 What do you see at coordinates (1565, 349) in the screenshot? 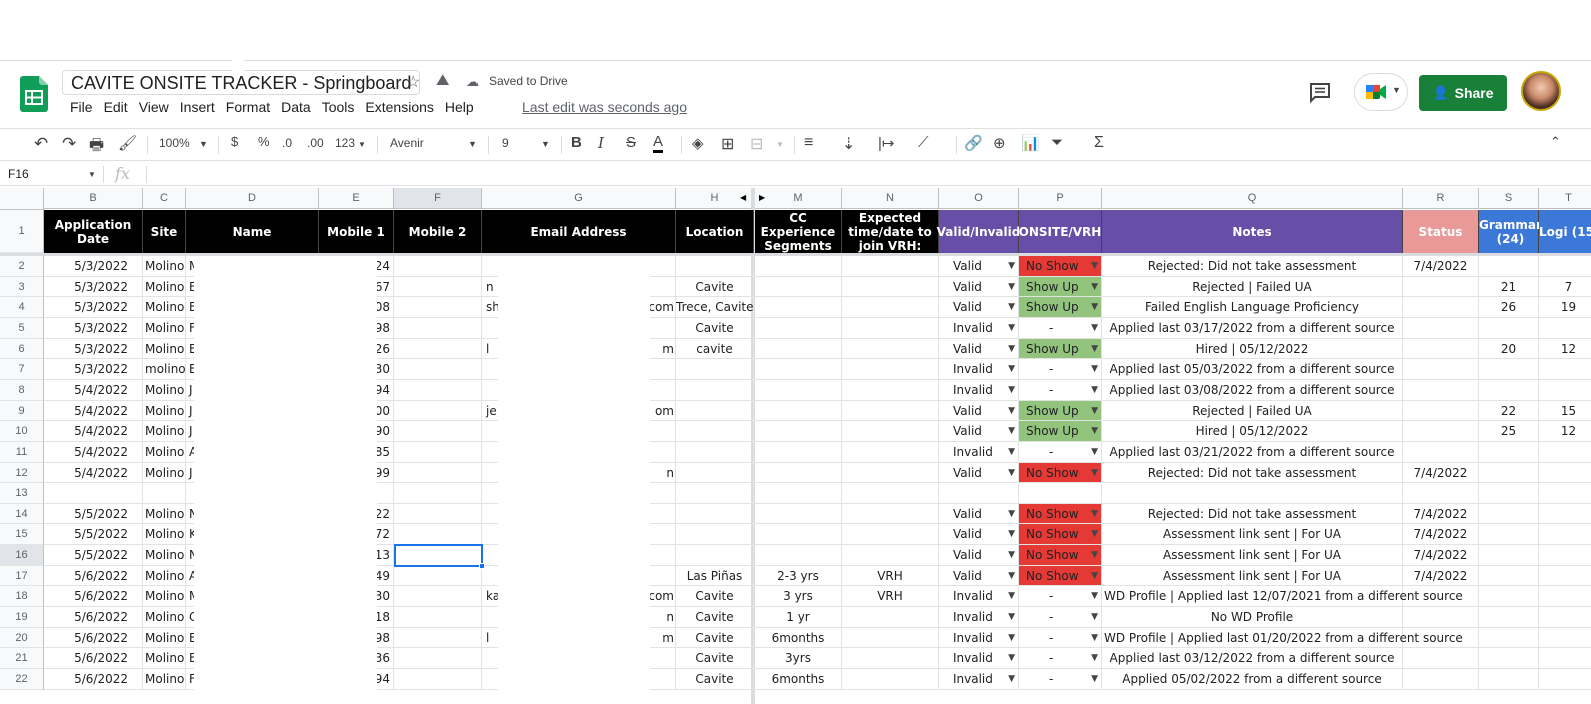
I see `cell-t6: 12` at bounding box center [1565, 349].